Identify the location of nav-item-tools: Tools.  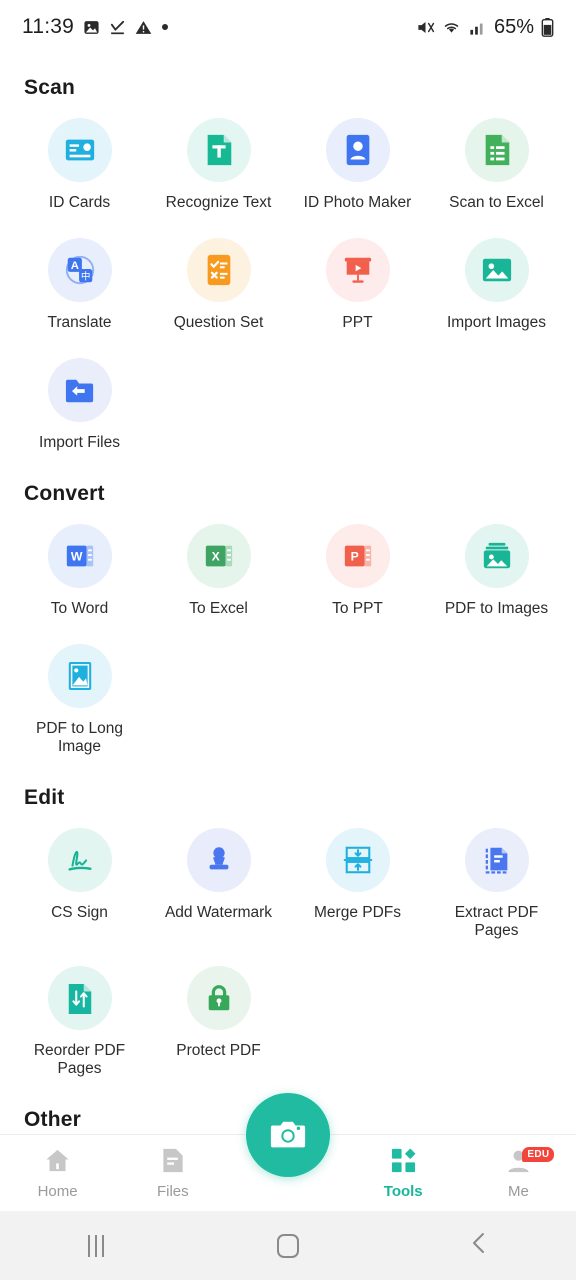
(403, 1173).